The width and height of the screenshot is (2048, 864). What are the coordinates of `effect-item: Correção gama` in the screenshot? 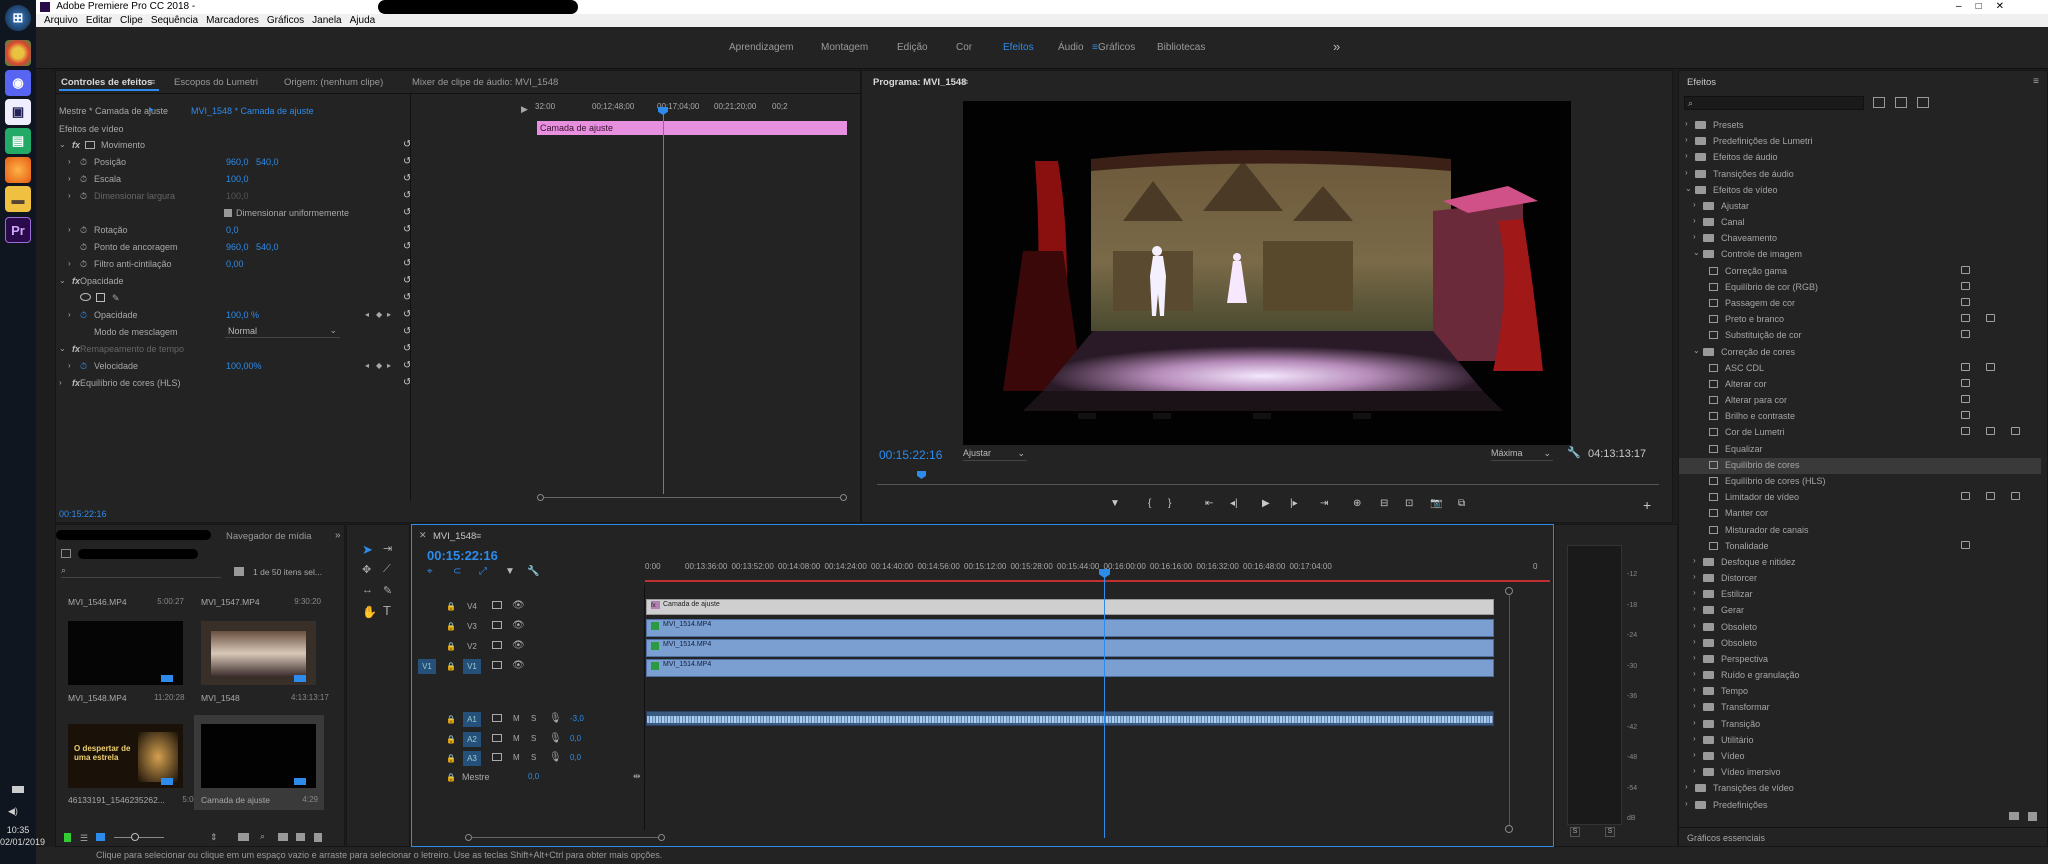 It's located at (1860, 272).